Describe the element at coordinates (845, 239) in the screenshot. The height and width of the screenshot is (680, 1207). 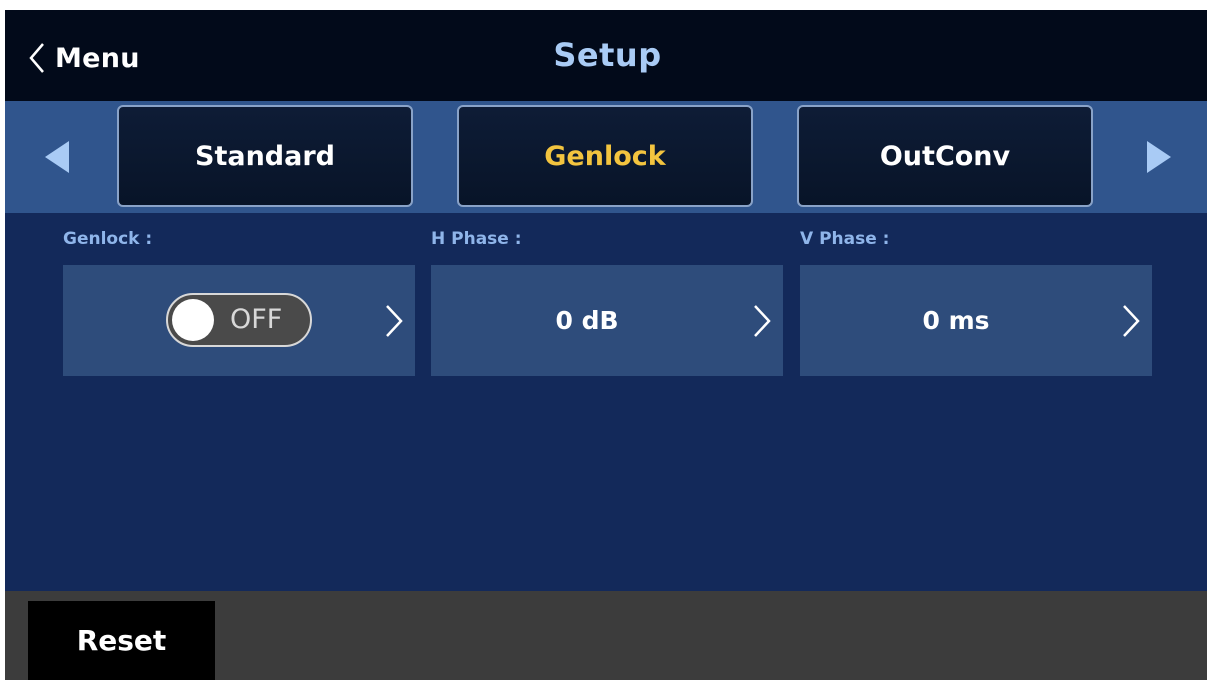
I see `v-phase-param-label: V Phase :` at that location.